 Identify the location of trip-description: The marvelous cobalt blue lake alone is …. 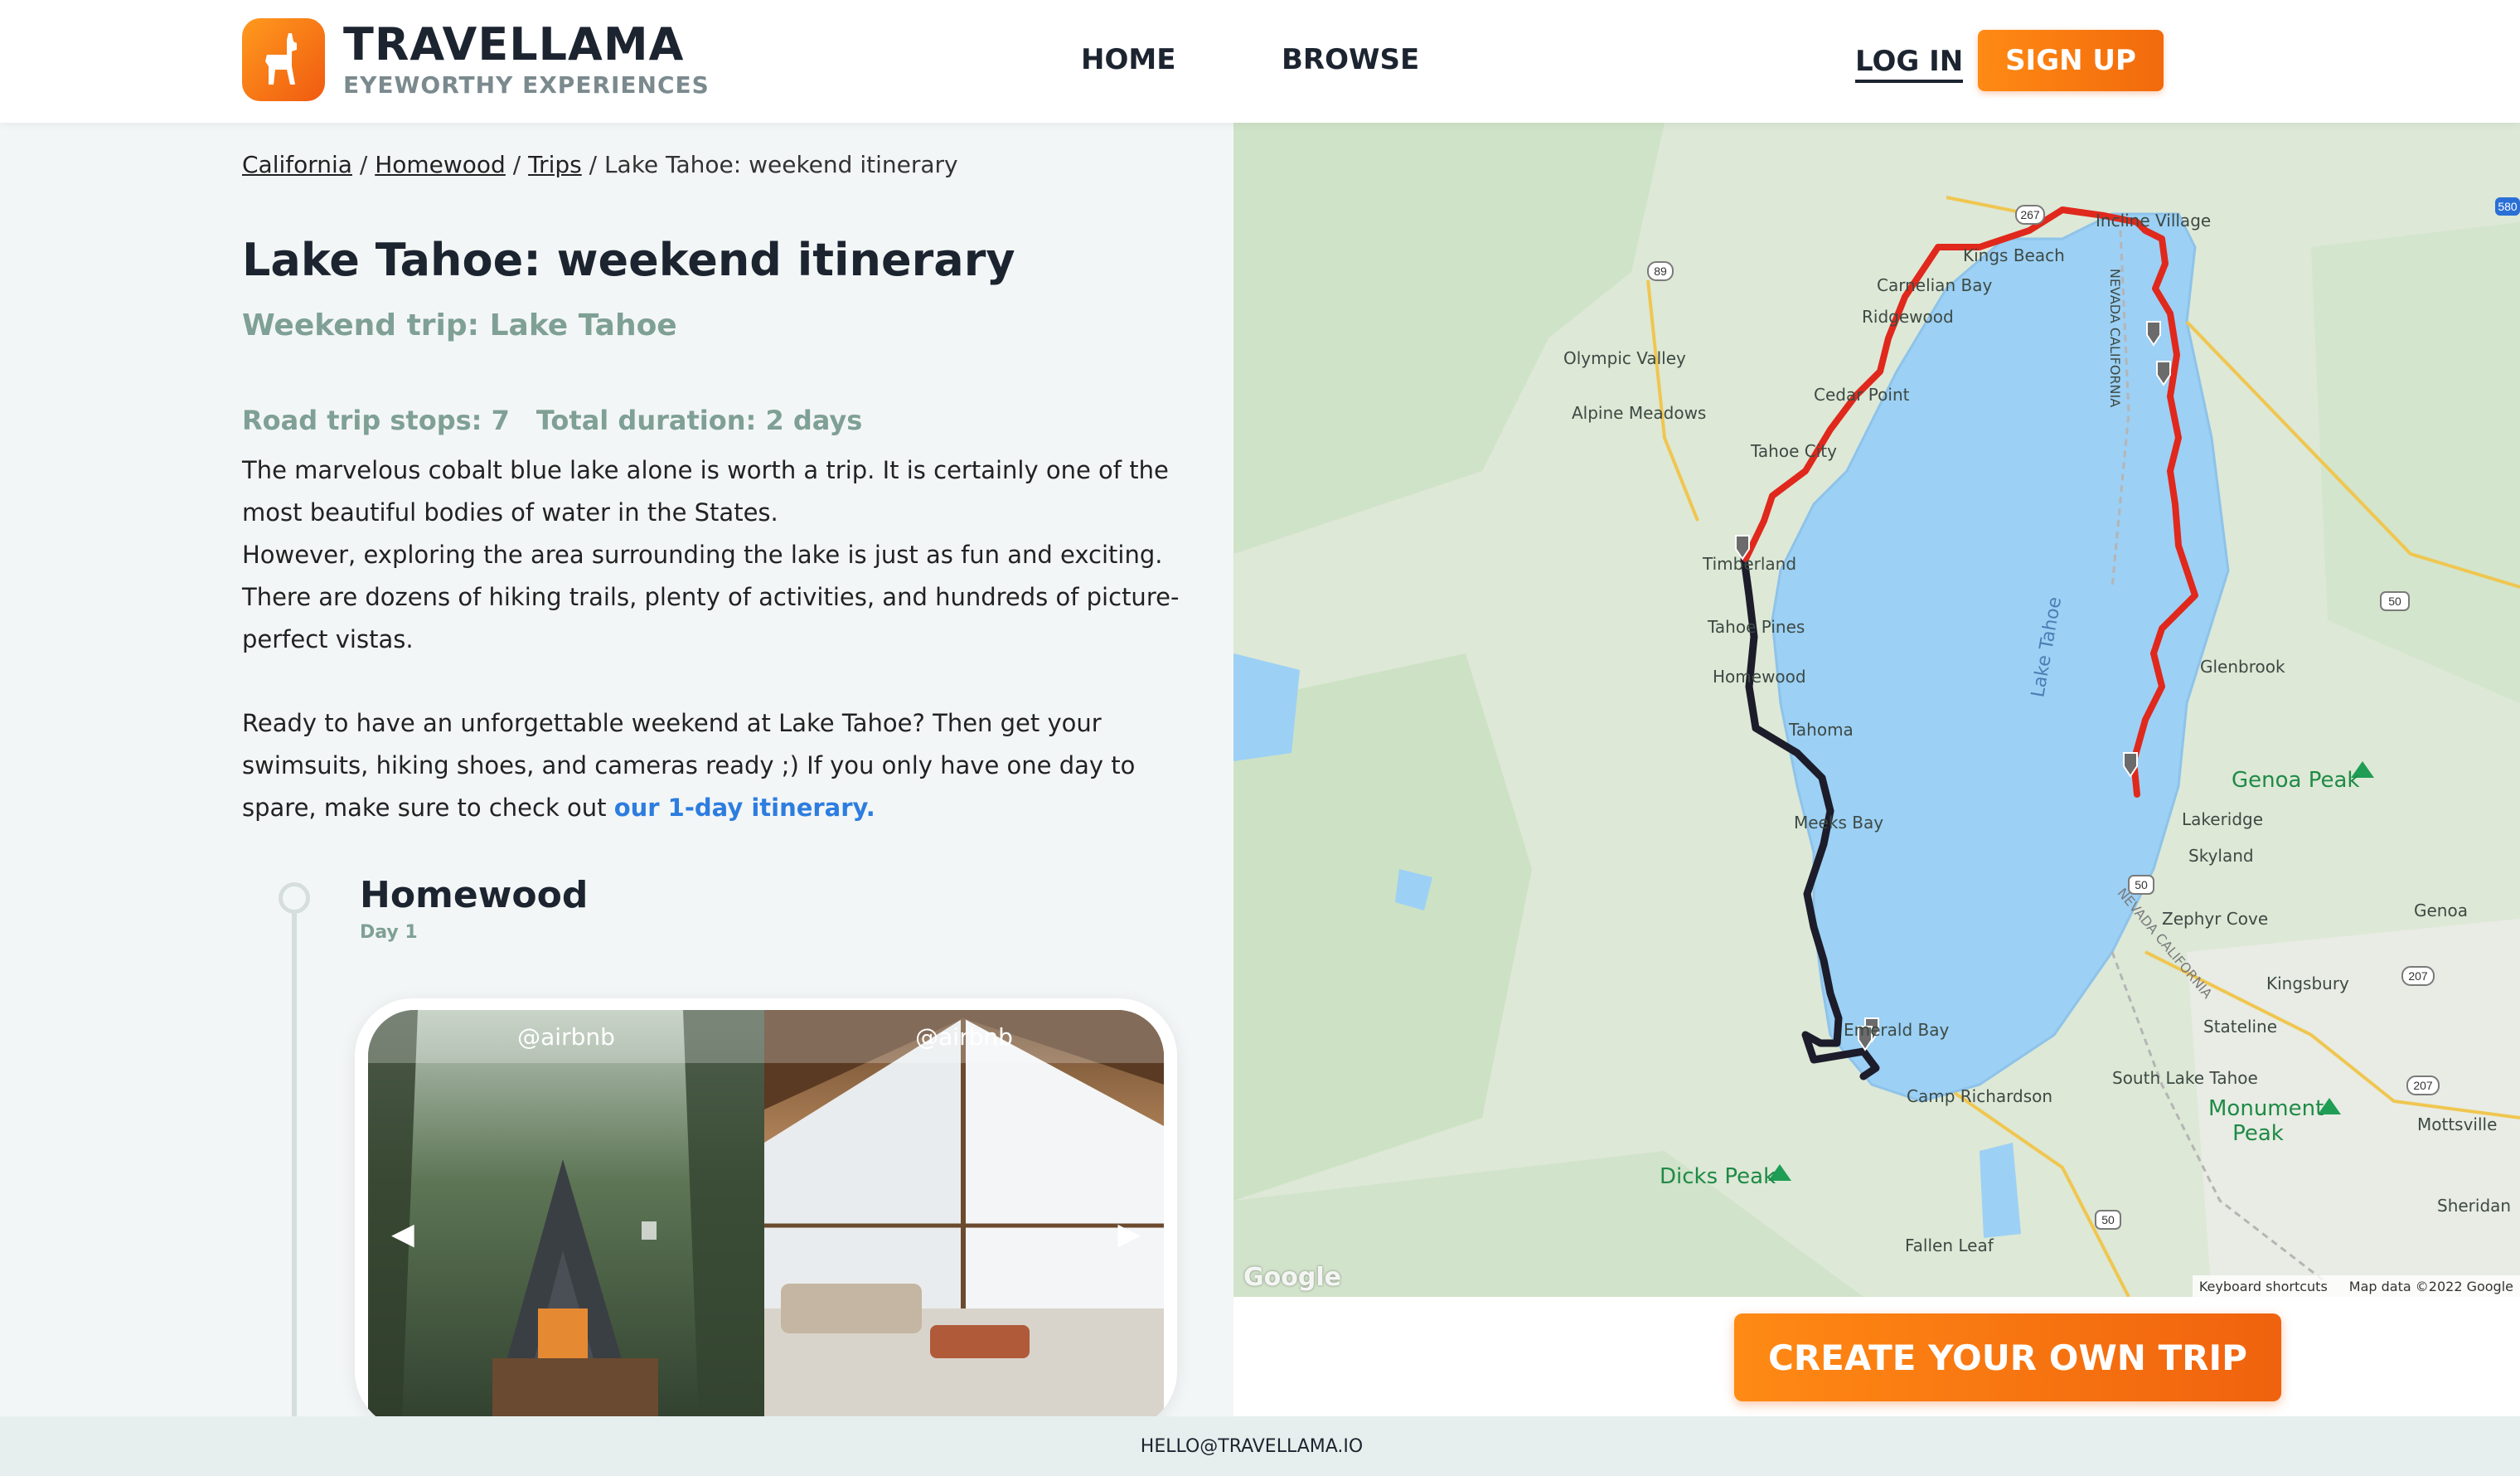
(723, 639).